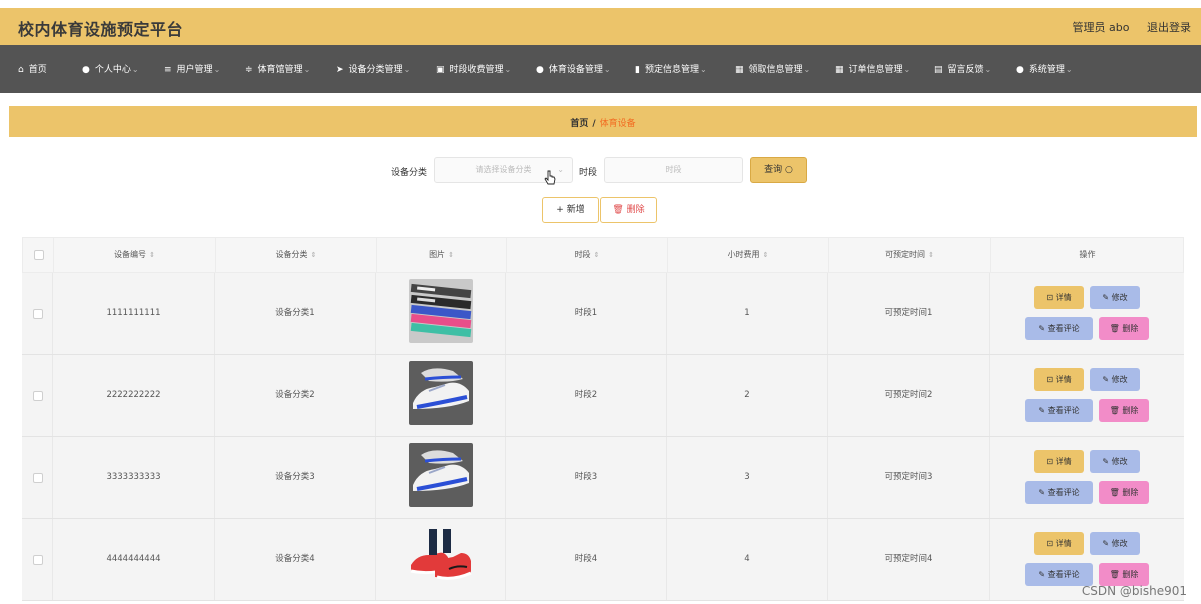 The height and width of the screenshot is (604, 1201). I want to click on bulk-delete-button: 🗑 删除, so click(628, 210).